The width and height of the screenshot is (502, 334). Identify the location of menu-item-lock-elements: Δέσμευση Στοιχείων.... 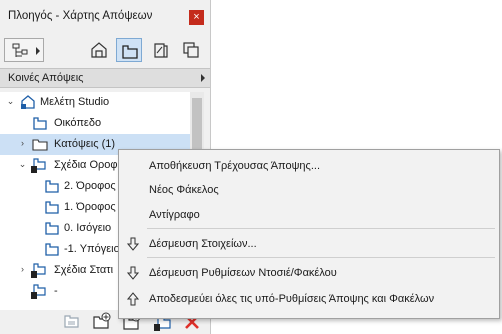
(309, 244).